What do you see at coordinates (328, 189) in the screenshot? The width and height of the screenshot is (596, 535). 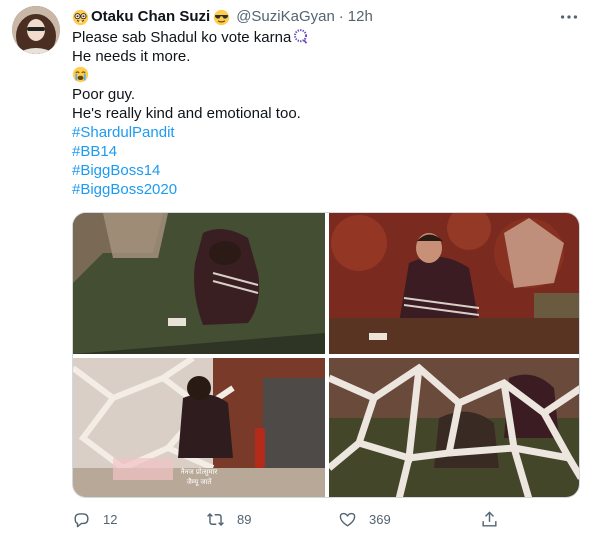 I see `hashtag-link: #BiggBoss2020` at bounding box center [328, 189].